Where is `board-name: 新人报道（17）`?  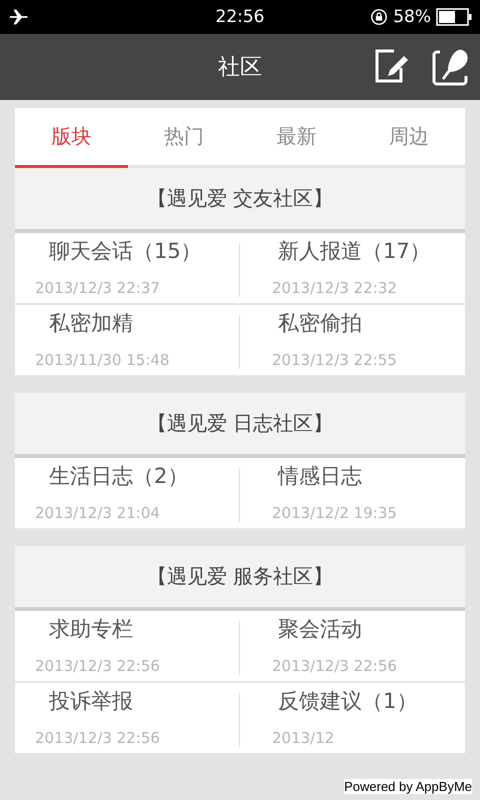
board-name: 新人报道（17） is located at coordinates (355, 251).